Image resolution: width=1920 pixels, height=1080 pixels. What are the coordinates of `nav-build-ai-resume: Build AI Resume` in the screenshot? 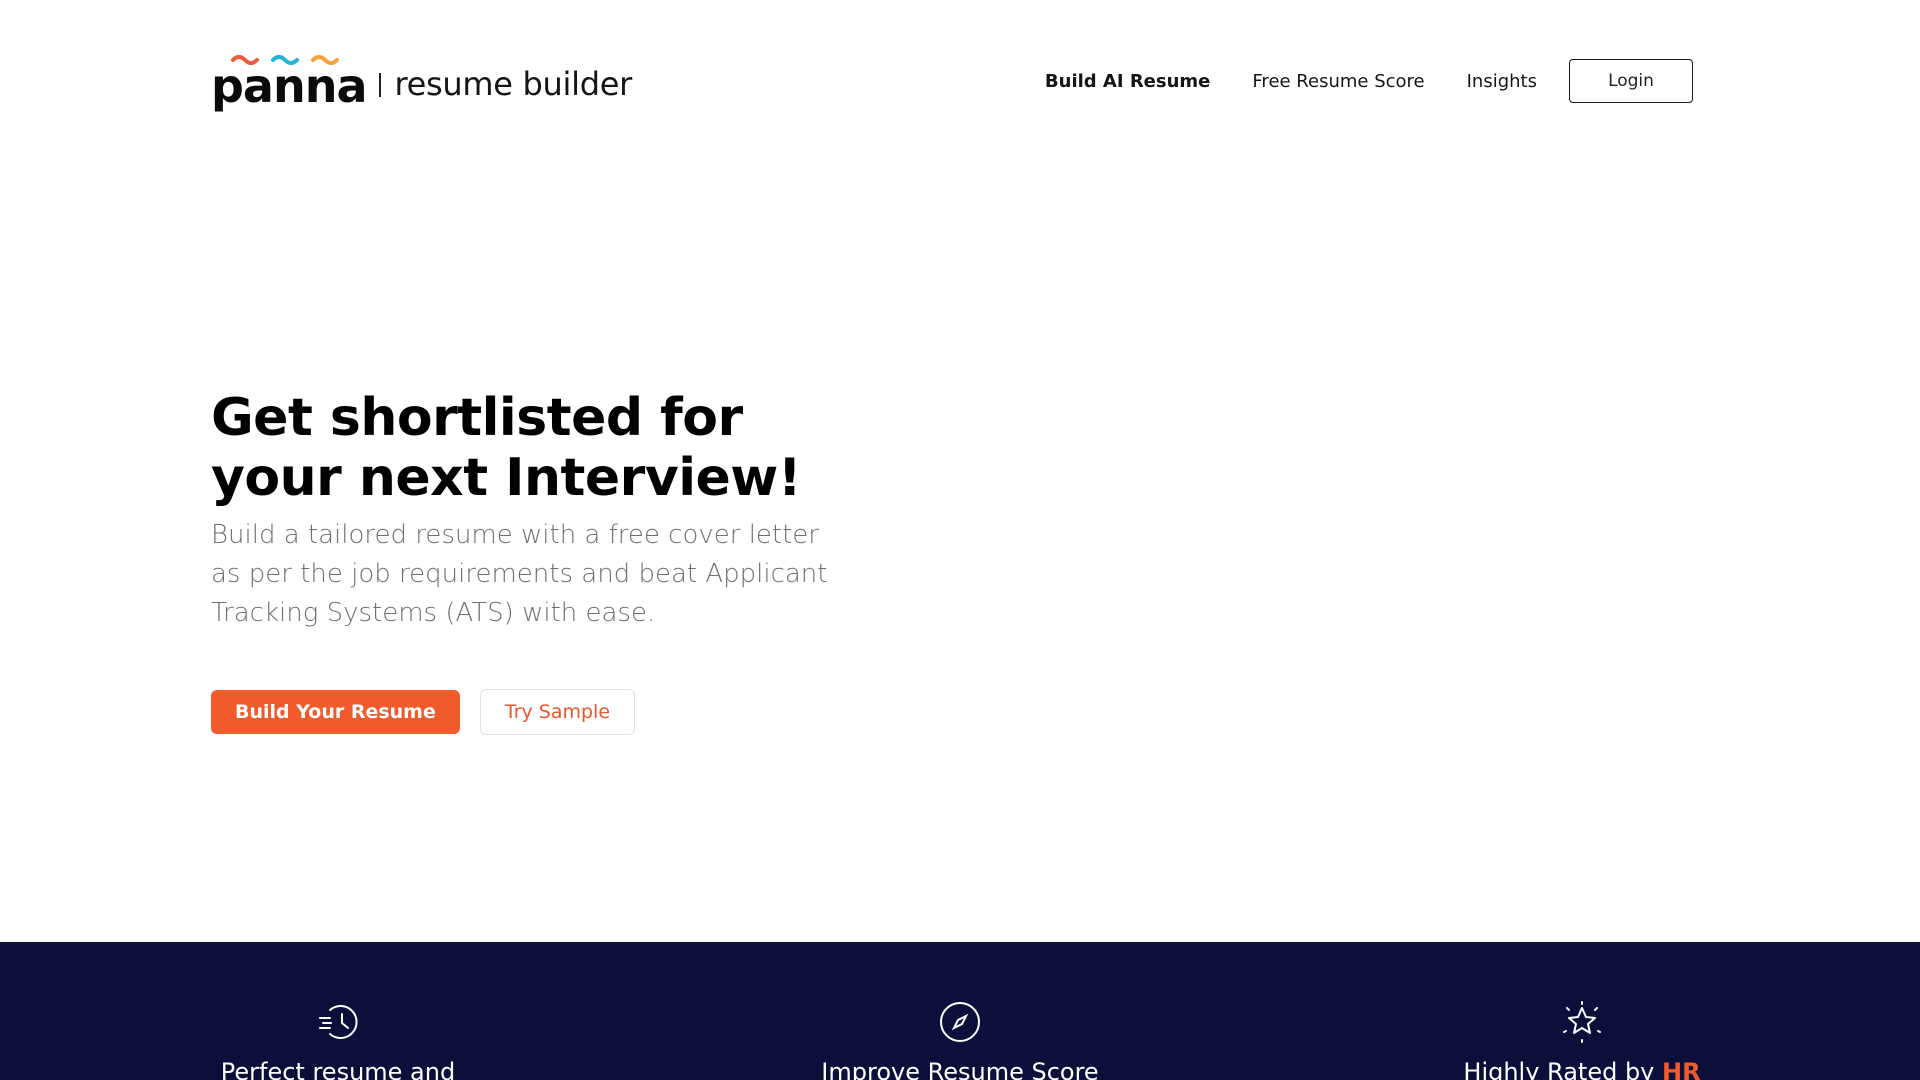 It's located at (1127, 81).